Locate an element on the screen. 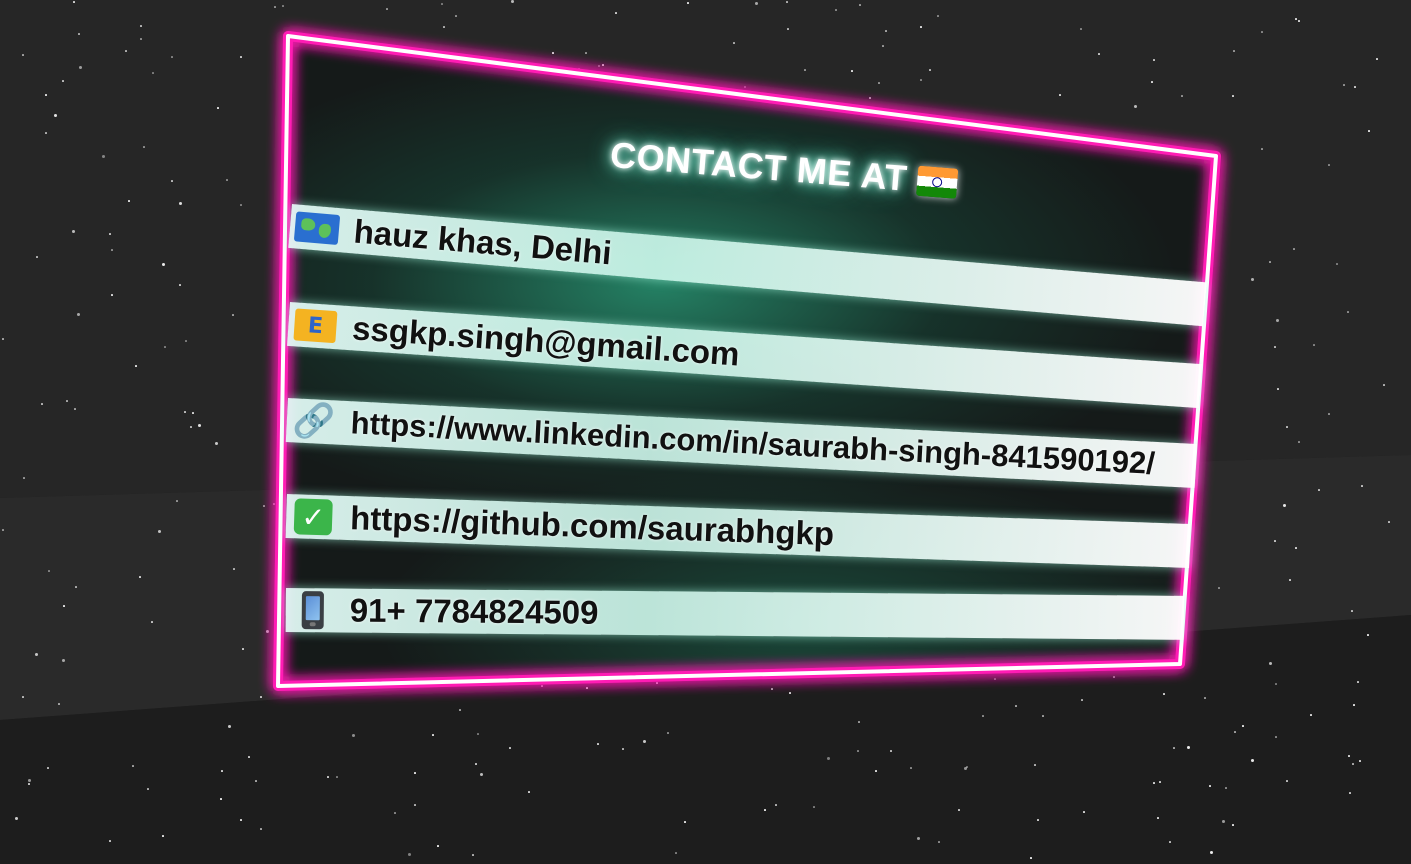 Image resolution: width=1411 pixels, height=864 pixels. link-icon: 🔗 is located at coordinates (314, 421).